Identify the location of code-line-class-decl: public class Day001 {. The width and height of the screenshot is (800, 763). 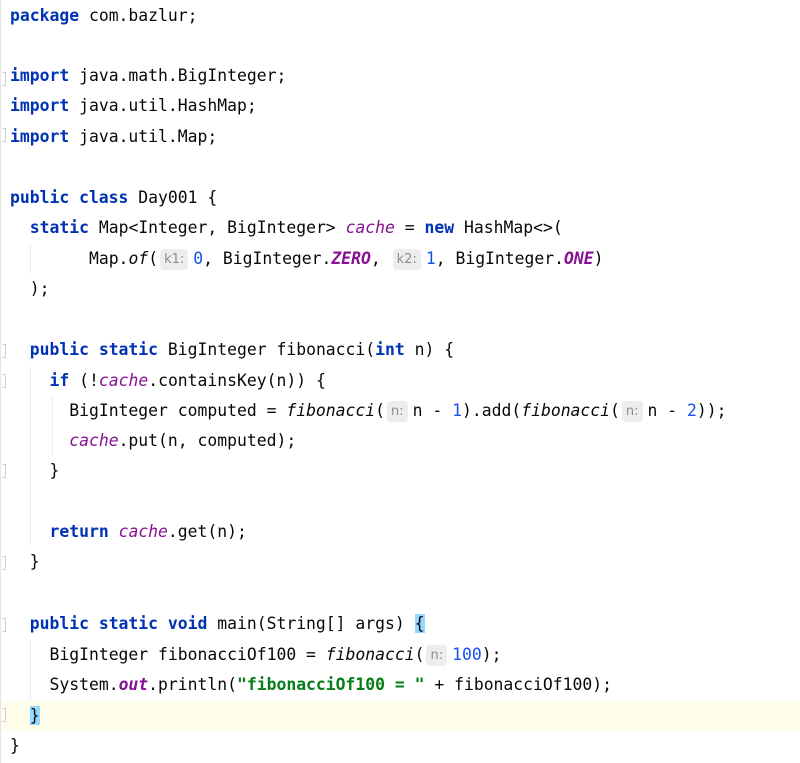
(113, 198).